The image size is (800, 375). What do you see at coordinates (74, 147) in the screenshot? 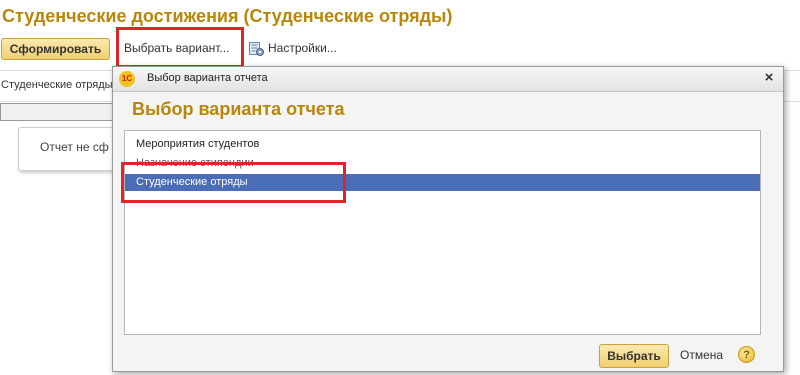
I see `report-status-text: Отчет не сф` at bounding box center [74, 147].